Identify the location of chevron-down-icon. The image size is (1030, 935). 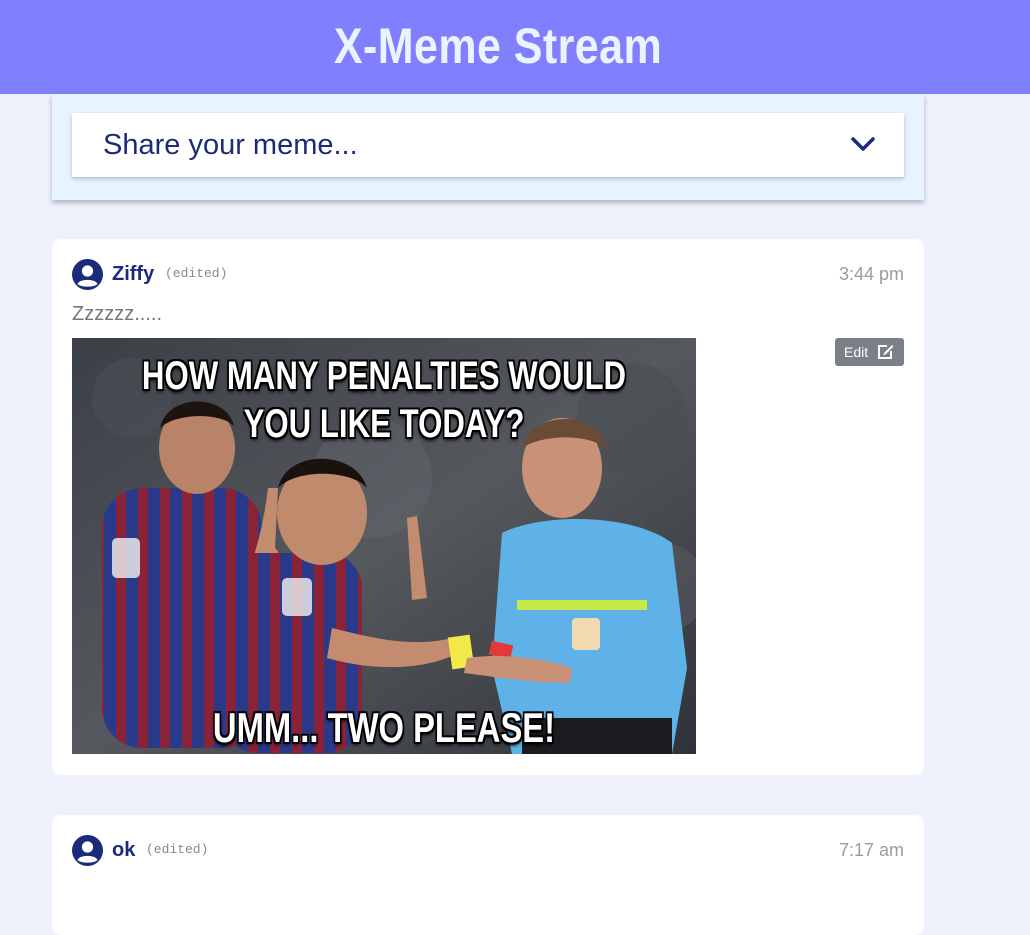
(863, 144).